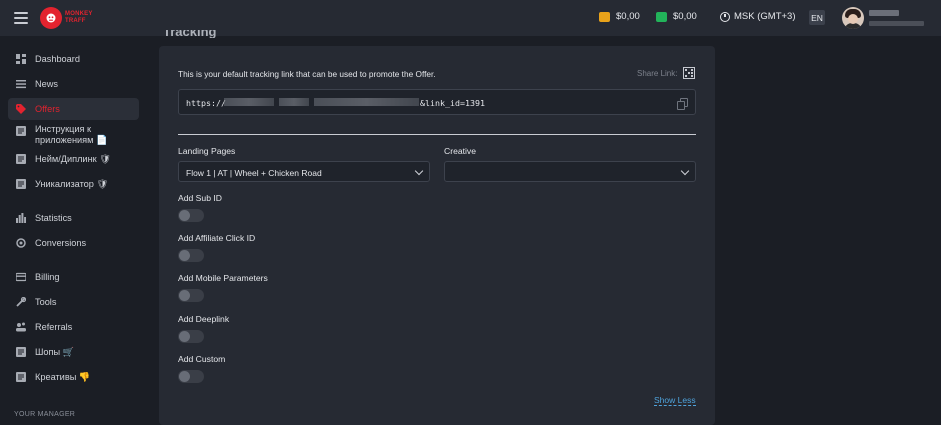  Describe the element at coordinates (853, 18) in the screenshot. I see `avatar` at that location.